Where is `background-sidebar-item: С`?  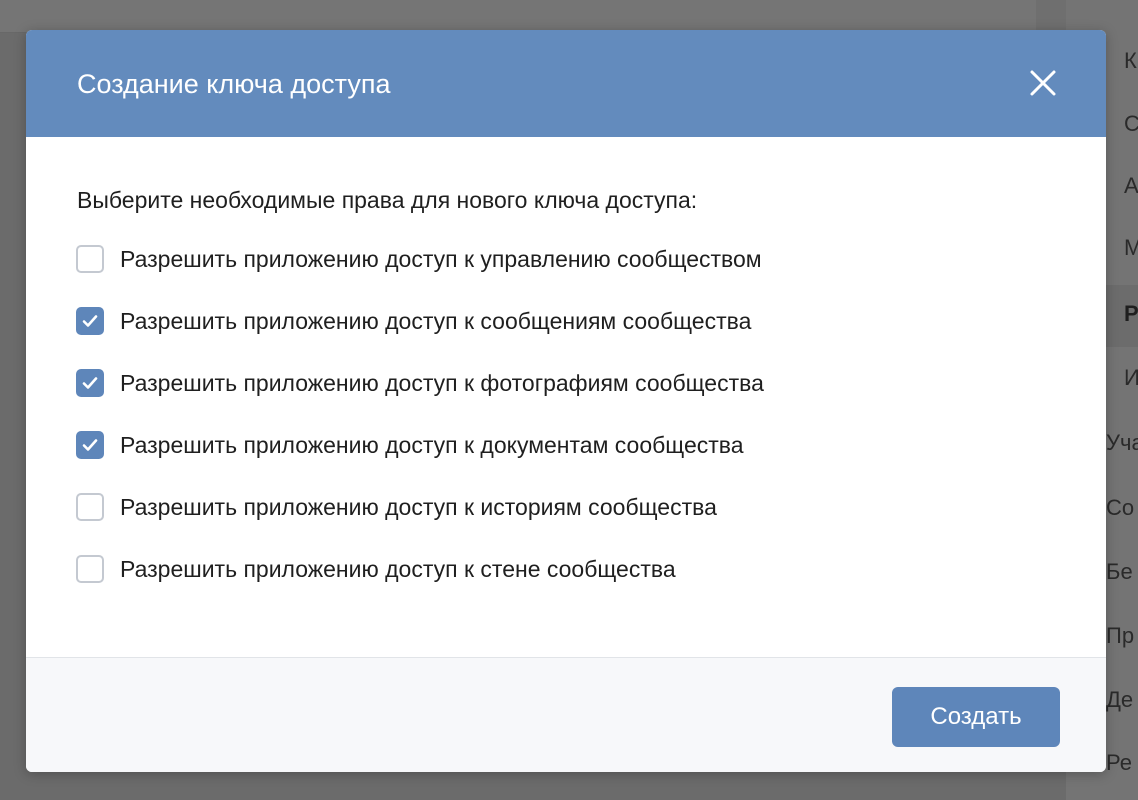 background-sidebar-item: С is located at coordinates (1131, 123).